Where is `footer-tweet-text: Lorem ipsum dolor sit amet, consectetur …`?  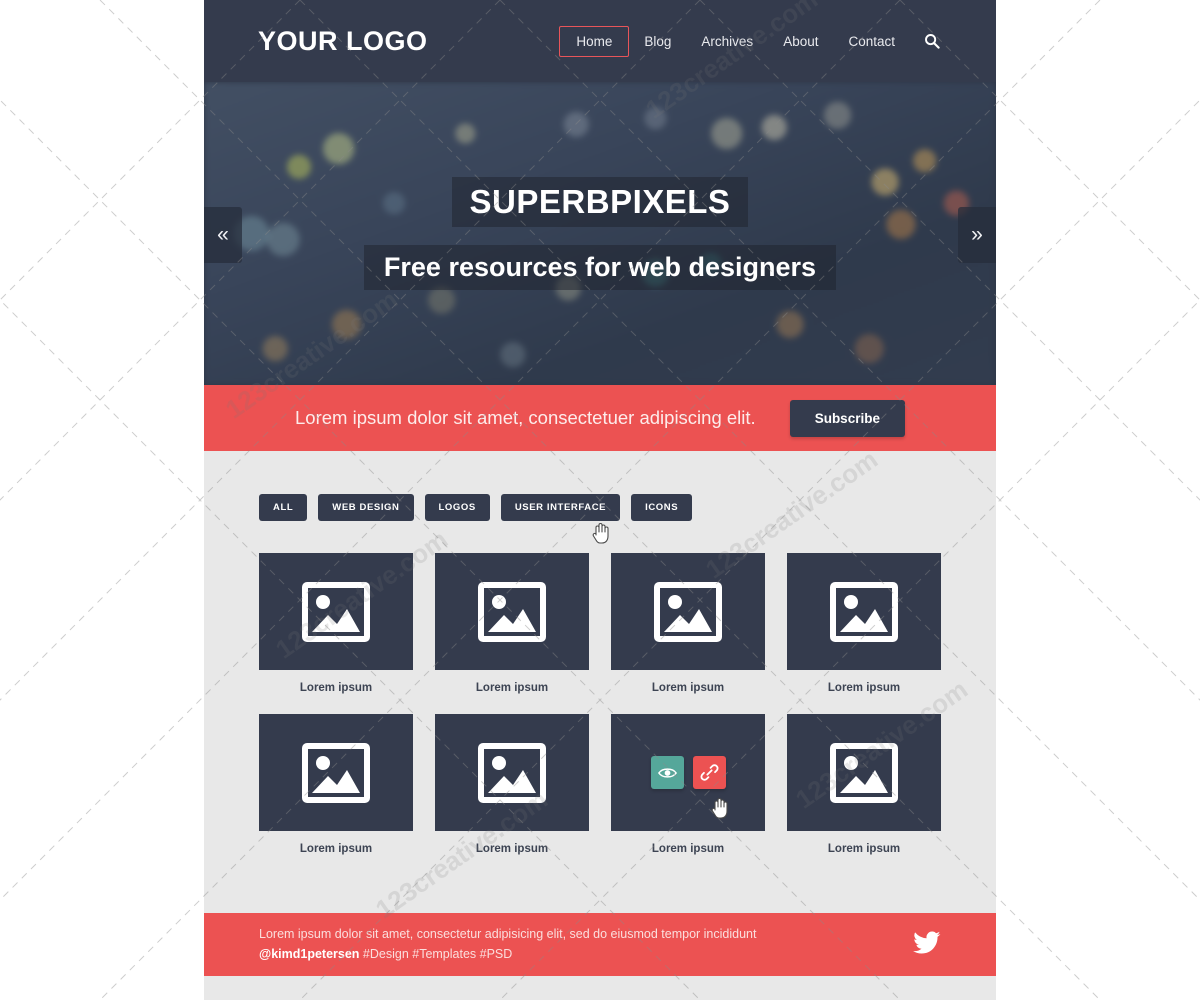
footer-tweet-text: Lorem ipsum dolor sit amet, consectetur … is located at coordinates (508, 934).